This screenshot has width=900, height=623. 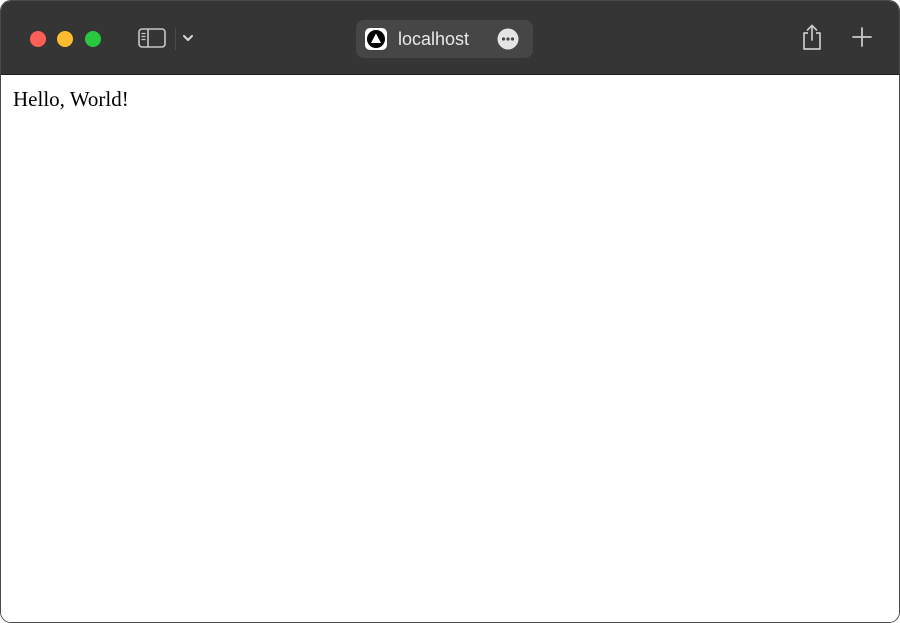 I want to click on page-text: Hello, World!, so click(x=71, y=99).